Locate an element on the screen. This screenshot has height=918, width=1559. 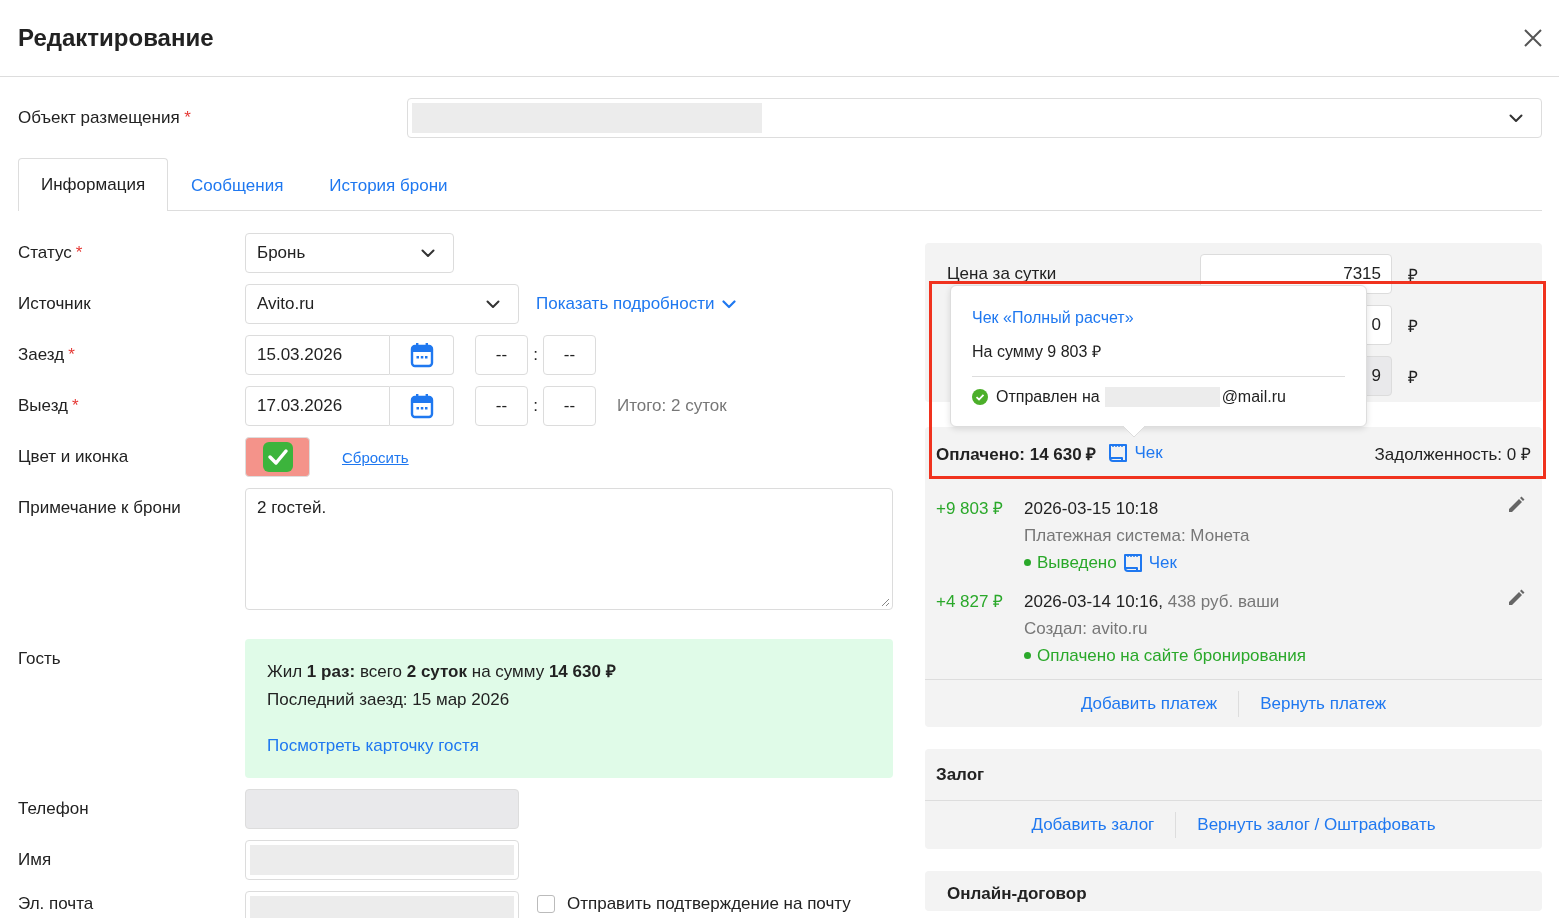
payment-amount: +9 803 ₽ is located at coordinates (970, 509).